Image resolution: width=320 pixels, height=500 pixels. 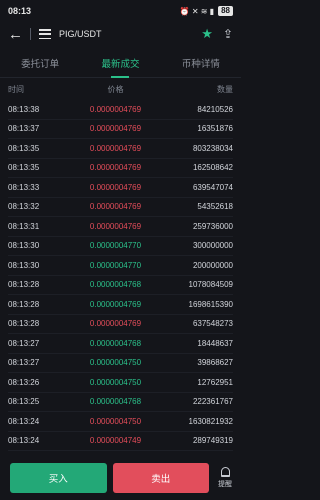 I want to click on trade-row: 08:13:27 0.0000004750 39868627, so click(x=120, y=363).